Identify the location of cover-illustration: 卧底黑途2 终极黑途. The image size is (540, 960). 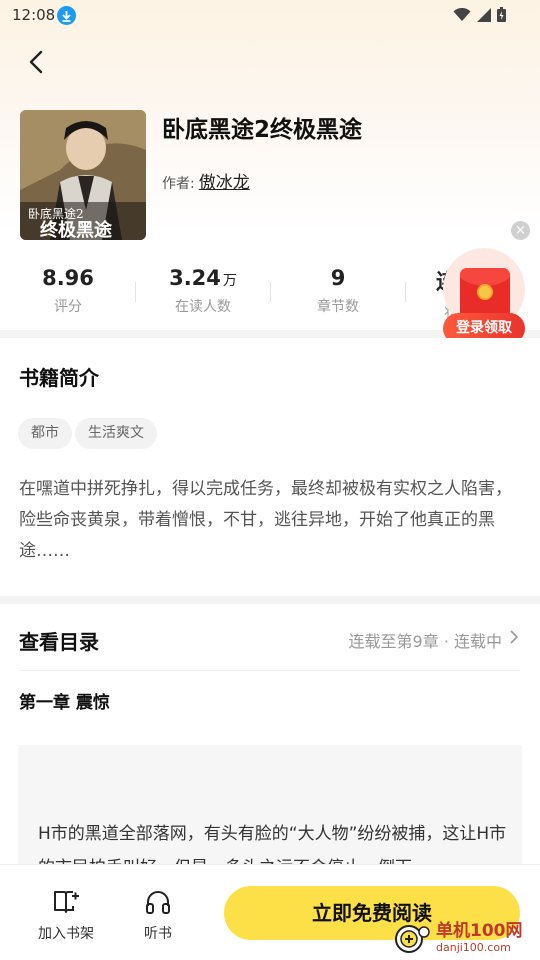
(83, 175).